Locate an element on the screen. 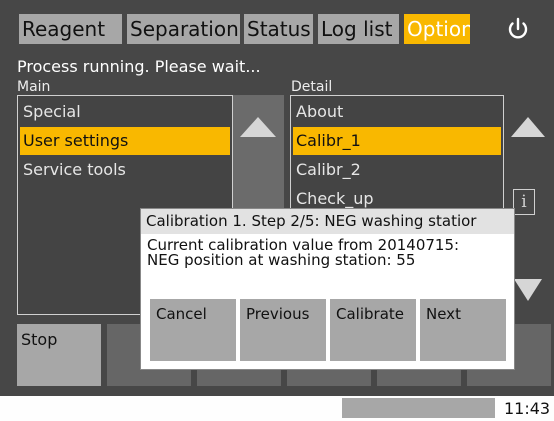  info-icon: i is located at coordinates (524, 202).